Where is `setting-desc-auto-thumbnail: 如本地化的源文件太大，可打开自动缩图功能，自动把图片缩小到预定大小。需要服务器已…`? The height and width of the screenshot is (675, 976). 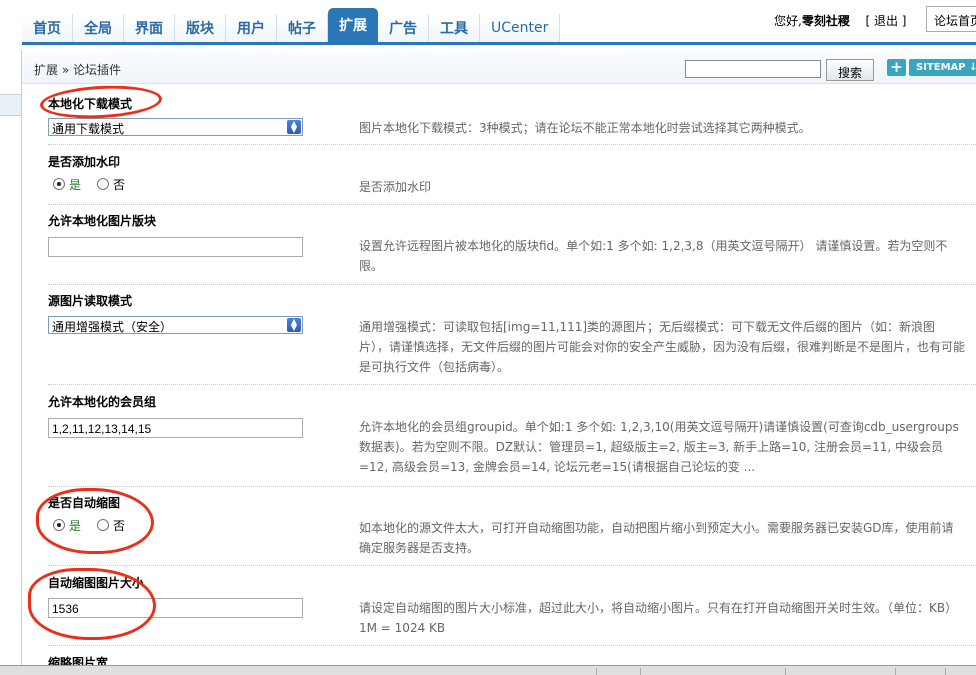
setting-desc-auto-thumbnail: 如本地化的源文件太大，可打开自动缩图功能，自动把图片缩小到预定大小。需要服务器已… is located at coordinates (656, 538).